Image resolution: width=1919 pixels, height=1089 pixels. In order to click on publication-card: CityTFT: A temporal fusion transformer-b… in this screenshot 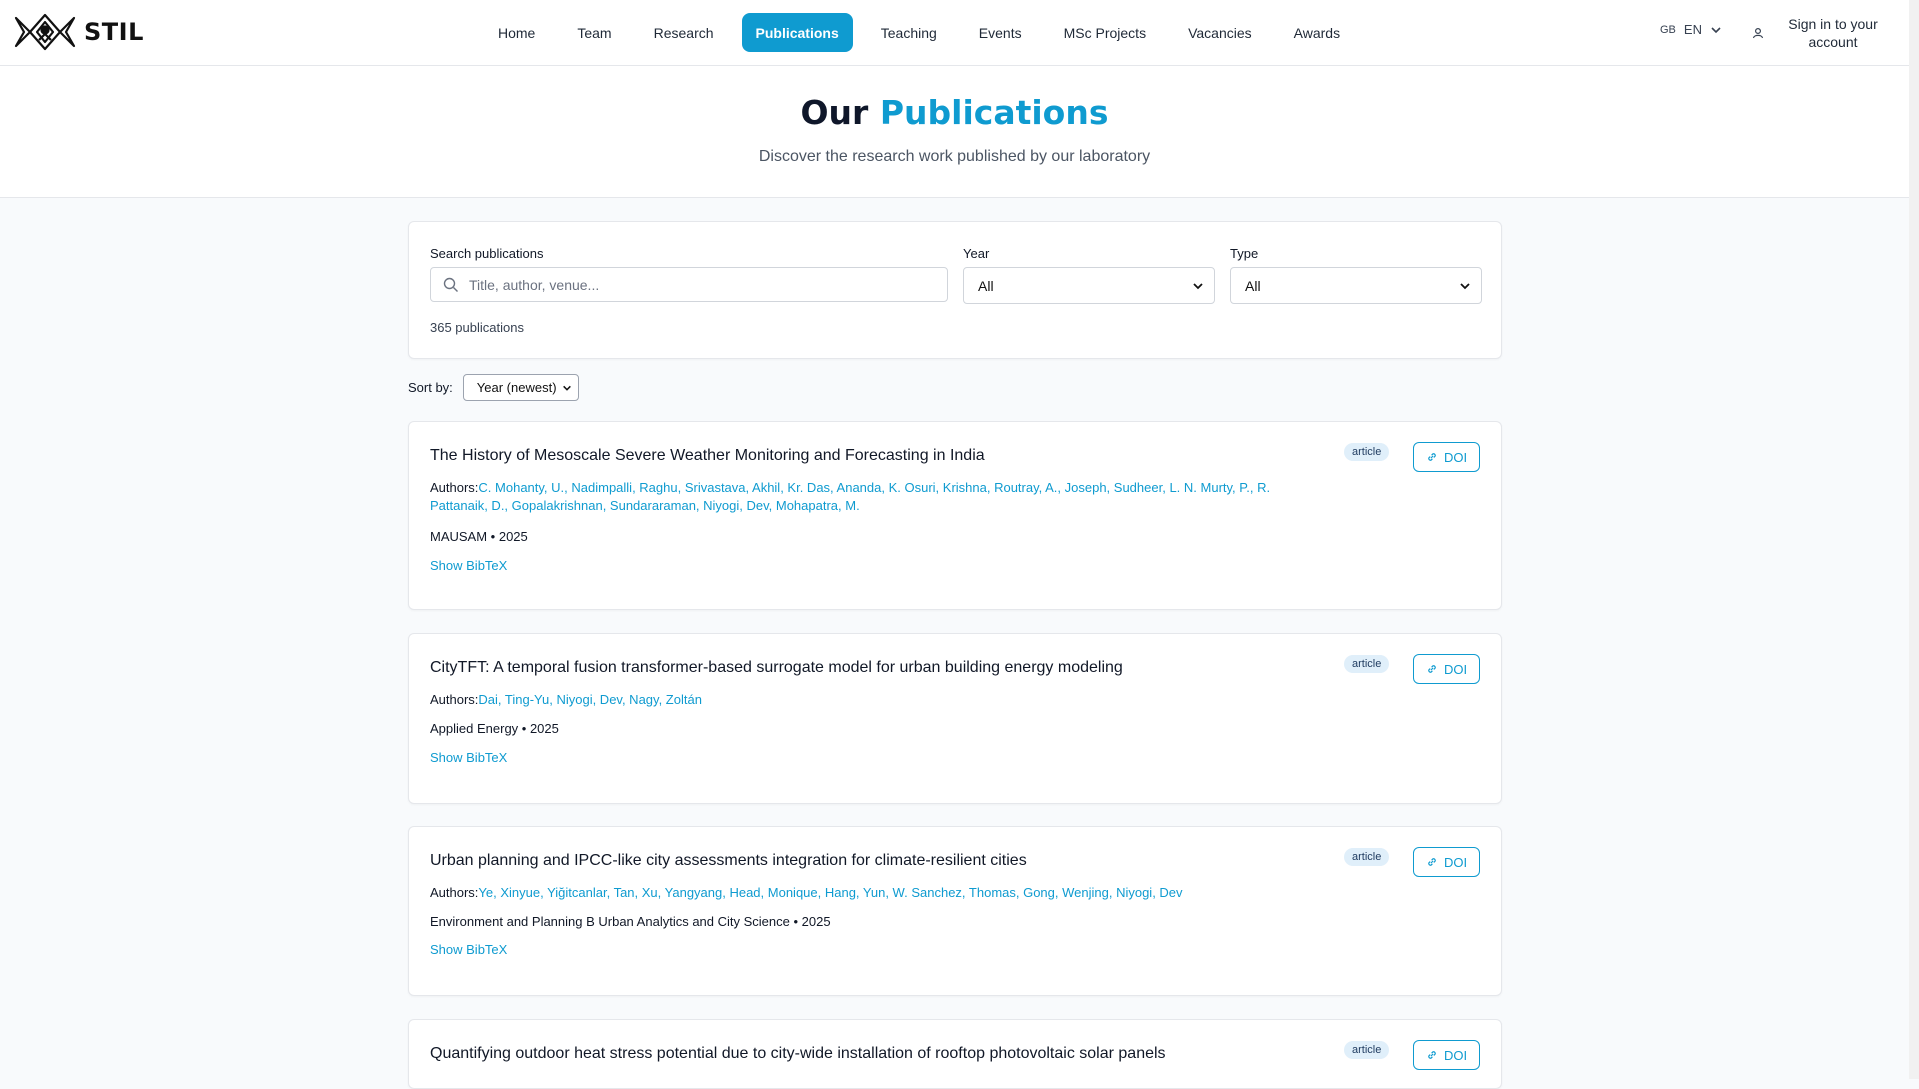, I will do `click(955, 718)`.